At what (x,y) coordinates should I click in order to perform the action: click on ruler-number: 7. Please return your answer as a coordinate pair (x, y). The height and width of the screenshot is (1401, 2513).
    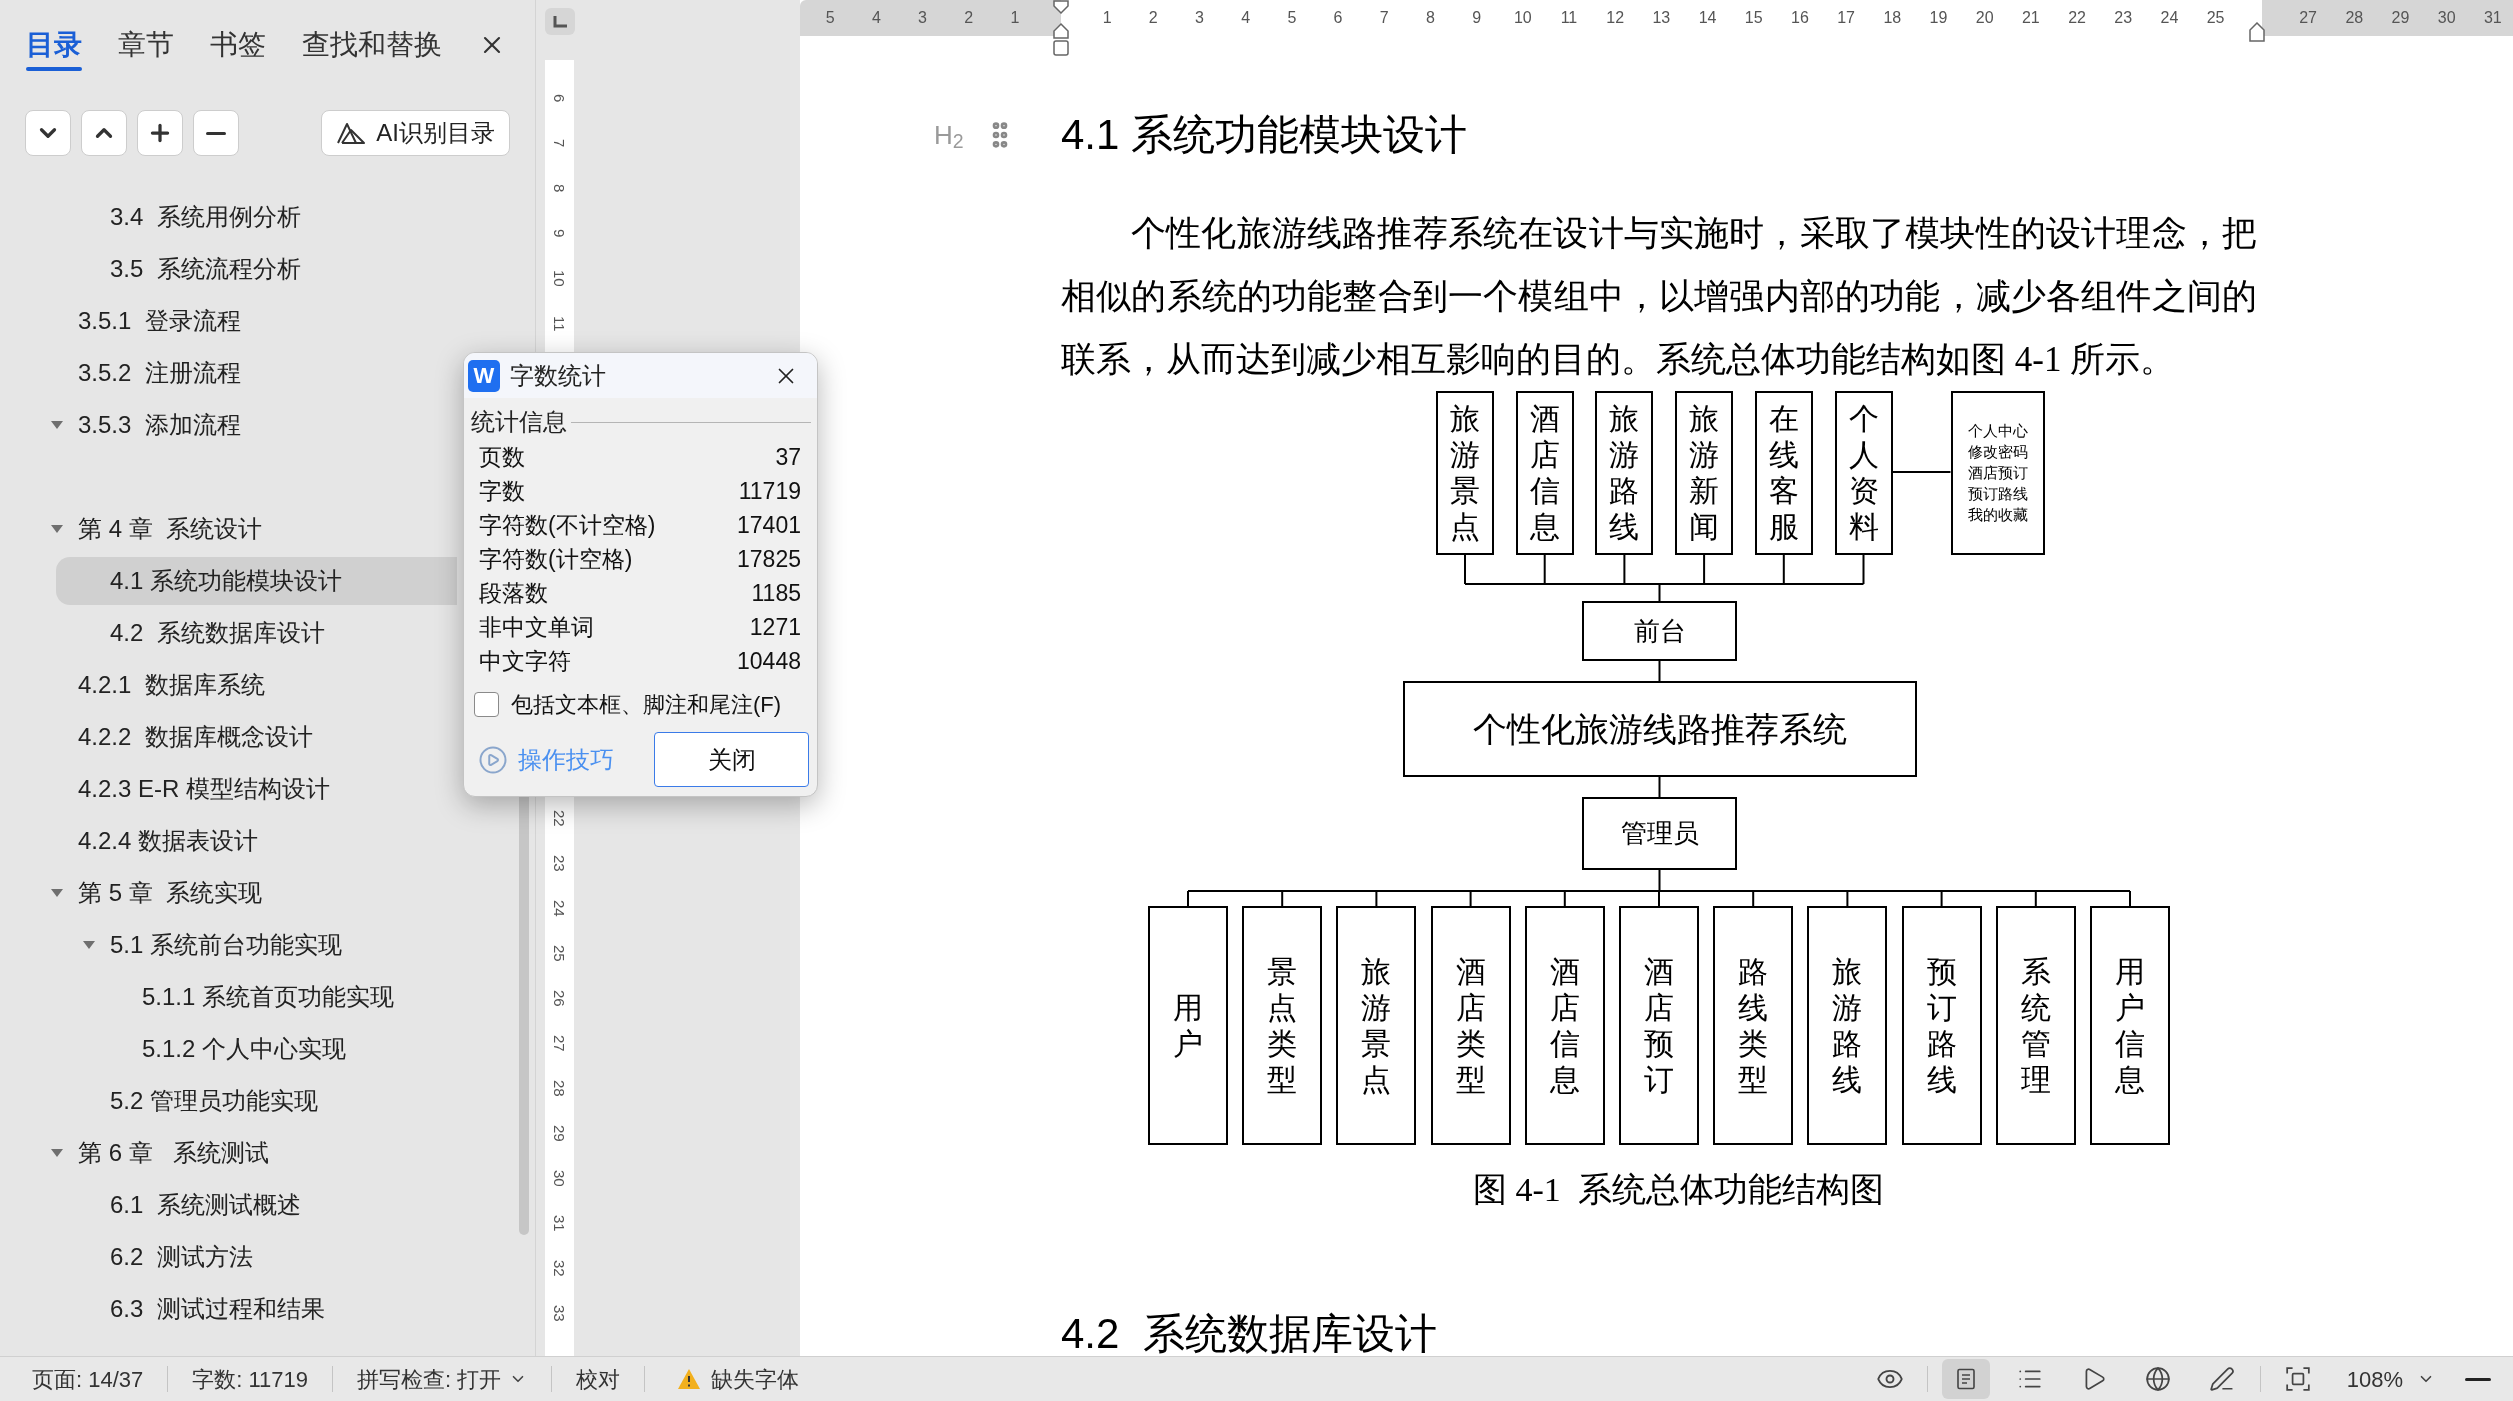
    Looking at the image, I should click on (1384, 18).